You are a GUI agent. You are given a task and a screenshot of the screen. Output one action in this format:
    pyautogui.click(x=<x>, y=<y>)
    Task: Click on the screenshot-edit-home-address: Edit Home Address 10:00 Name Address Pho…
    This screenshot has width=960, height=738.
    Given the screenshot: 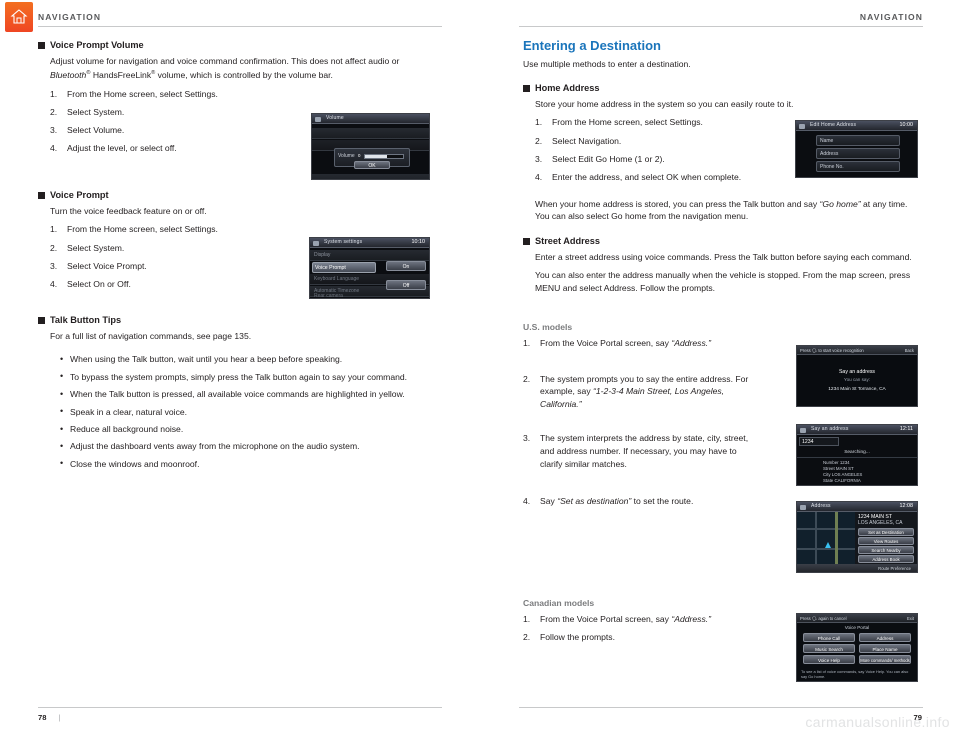 What is the action you would take?
    pyautogui.click(x=856, y=149)
    